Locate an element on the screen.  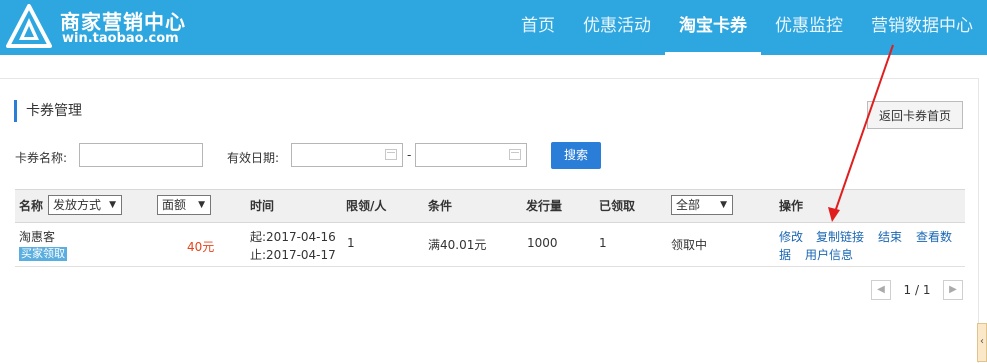
search-button: 搜索 is located at coordinates (576, 155).